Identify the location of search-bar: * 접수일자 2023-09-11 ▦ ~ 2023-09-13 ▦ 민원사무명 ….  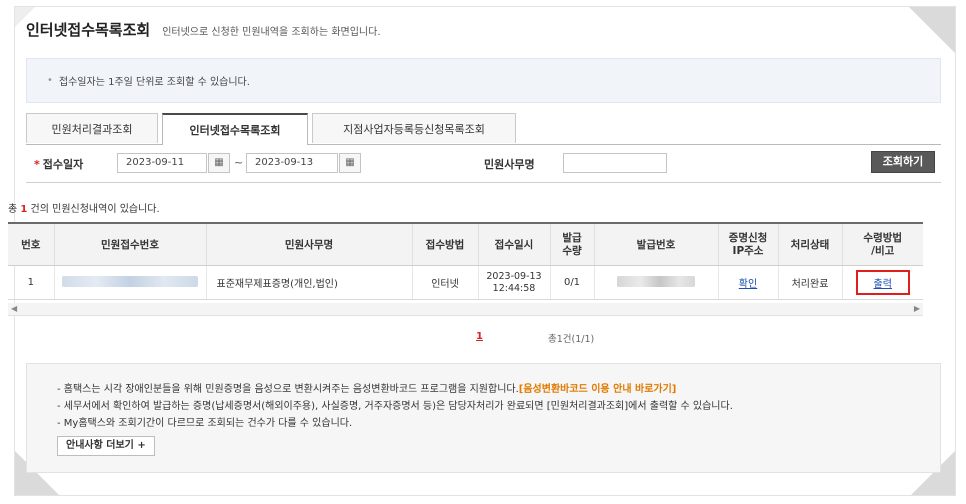
(483, 164).